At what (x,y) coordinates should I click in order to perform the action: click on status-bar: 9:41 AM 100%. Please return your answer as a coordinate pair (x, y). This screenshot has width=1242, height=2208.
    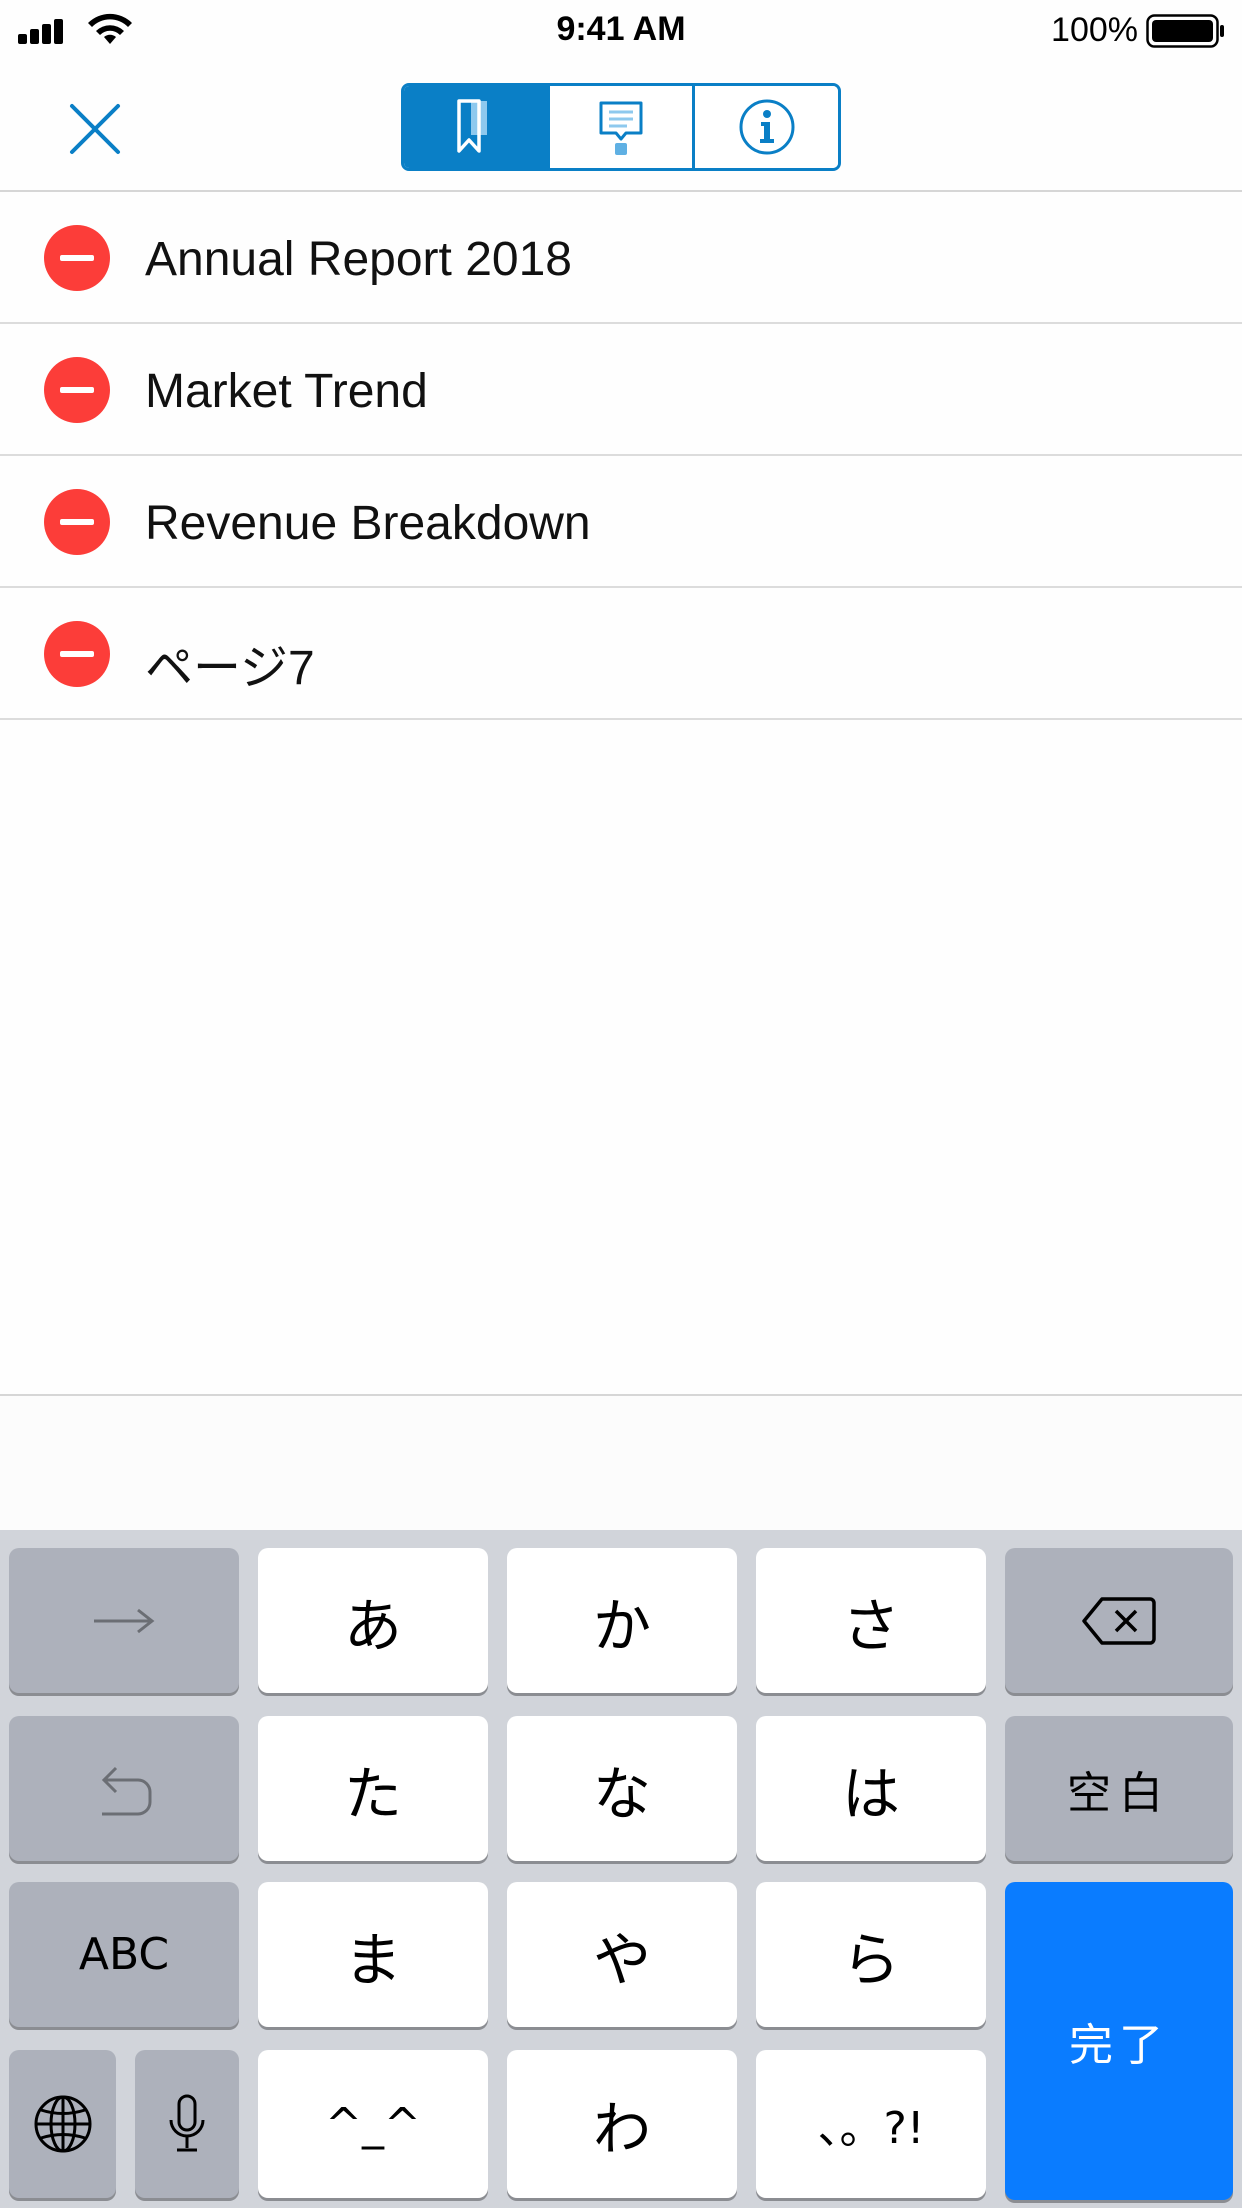
    Looking at the image, I should click on (621, 31).